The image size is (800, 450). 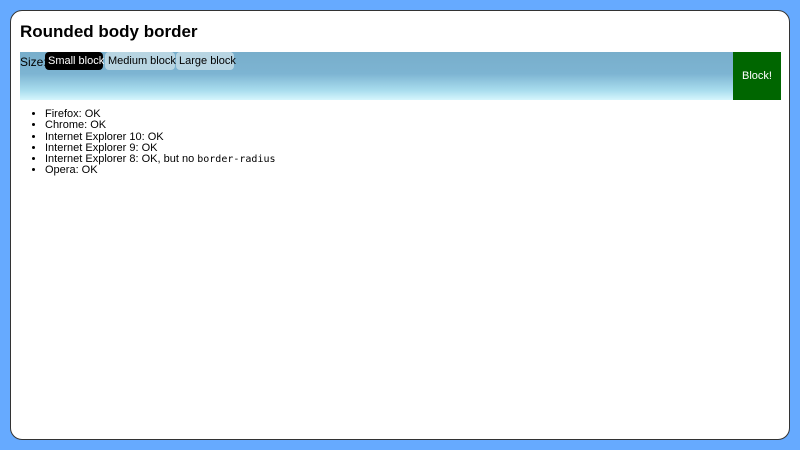 I want to click on block-button: Block!, so click(x=757, y=76).